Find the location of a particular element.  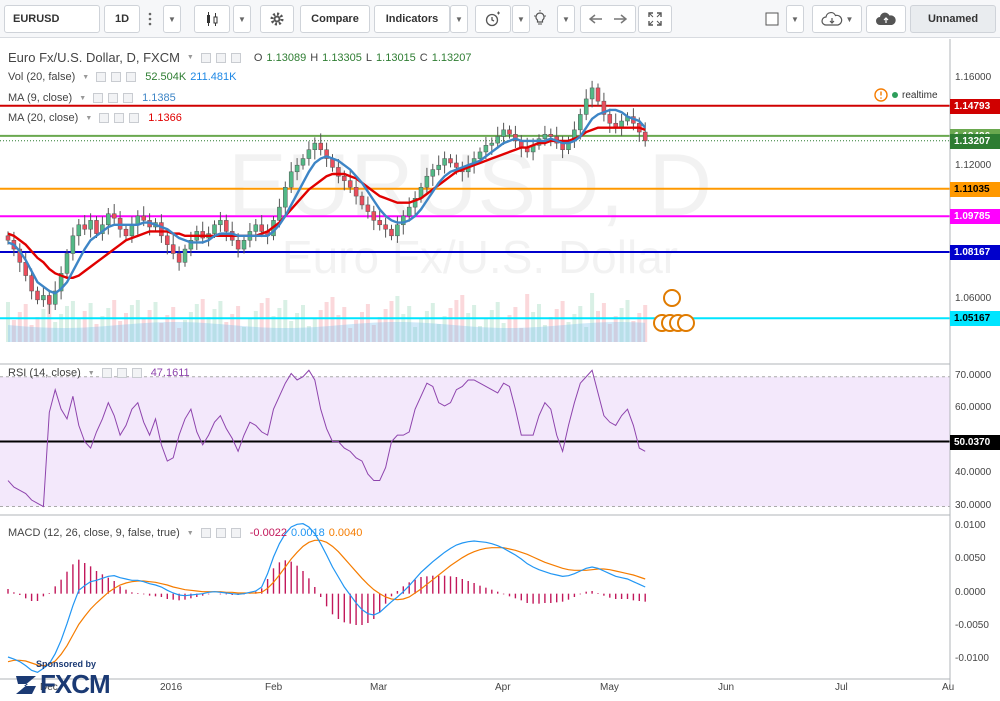

rsi-legend: RSI (14, close) ▼ 47.1611 is located at coordinates (99, 373).